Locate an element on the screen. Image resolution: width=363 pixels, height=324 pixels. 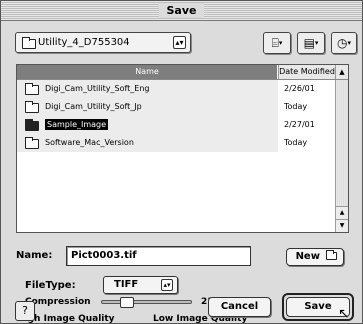
new-folder-button: New is located at coordinates (315, 257).